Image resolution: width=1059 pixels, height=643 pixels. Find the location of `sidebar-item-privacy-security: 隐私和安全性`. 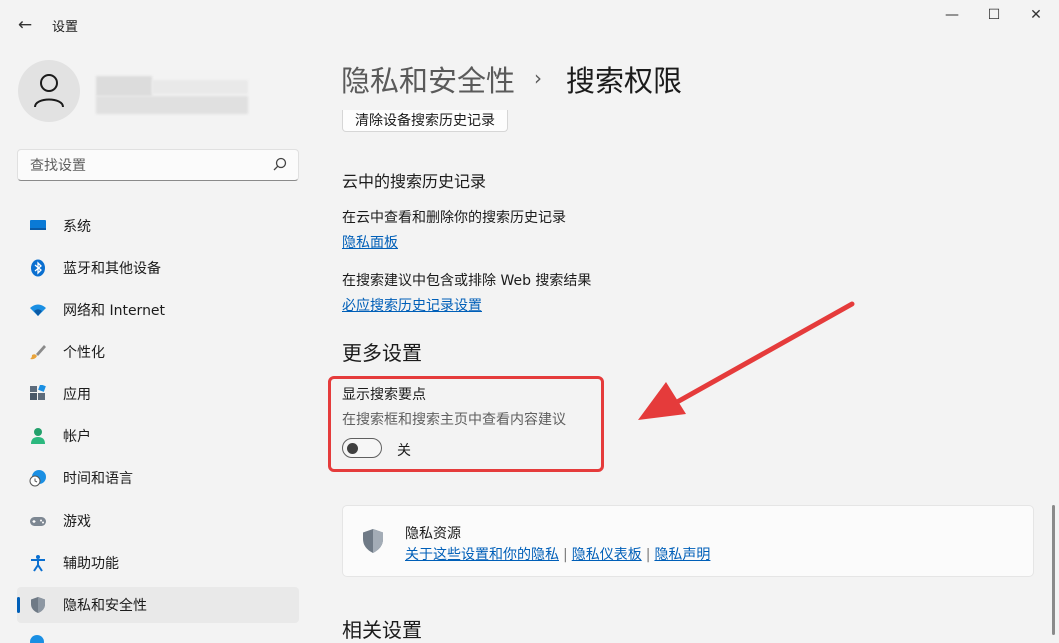

sidebar-item-privacy-security: 隐私和安全性 is located at coordinates (158, 605).